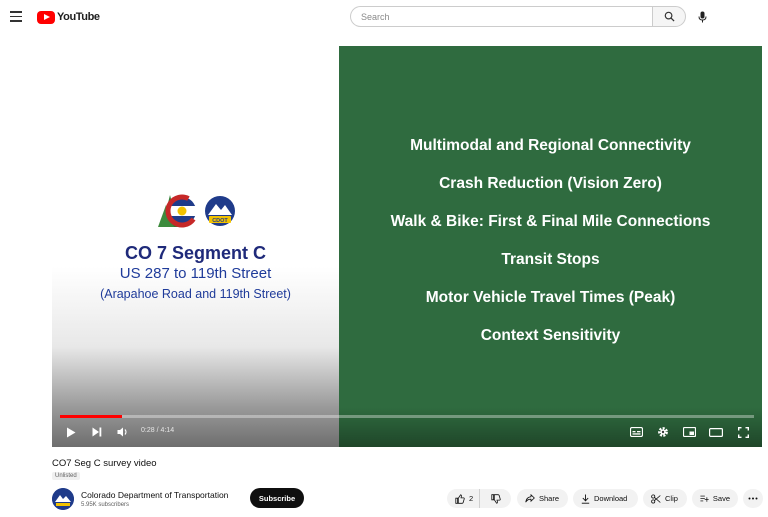 The image size is (768, 517). What do you see at coordinates (530, 498) in the screenshot?
I see `share-icon` at bounding box center [530, 498].